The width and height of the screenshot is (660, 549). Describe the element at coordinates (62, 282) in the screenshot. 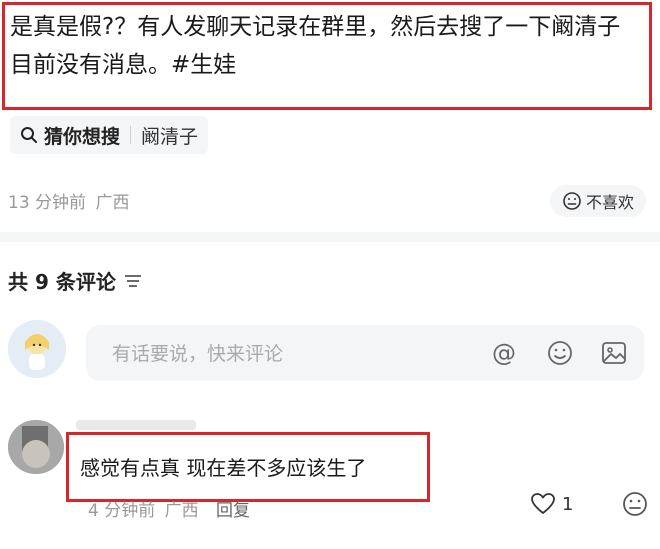

I see `comments-count-title: 共 9 条评论` at that location.